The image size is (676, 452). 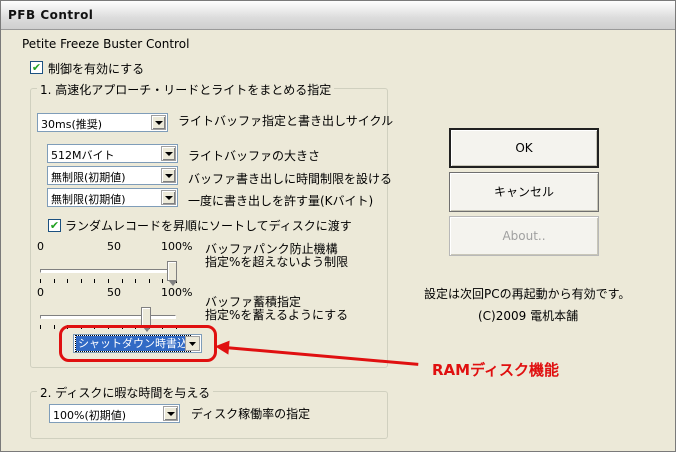 What do you see at coordinates (88, 199) in the screenshot?
I see `write-amount-value: 無制限(初期値)` at bounding box center [88, 199].